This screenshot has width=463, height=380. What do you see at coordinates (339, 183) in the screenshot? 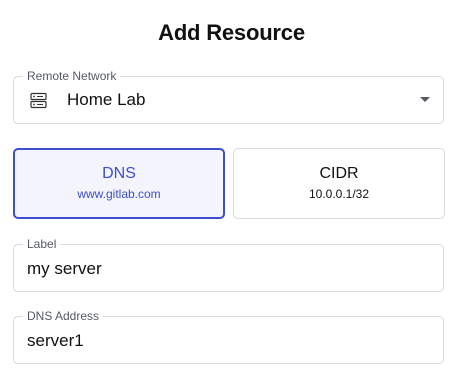
I see `resource-type-cidr-option: CIDR 10.0.0.1/32` at bounding box center [339, 183].